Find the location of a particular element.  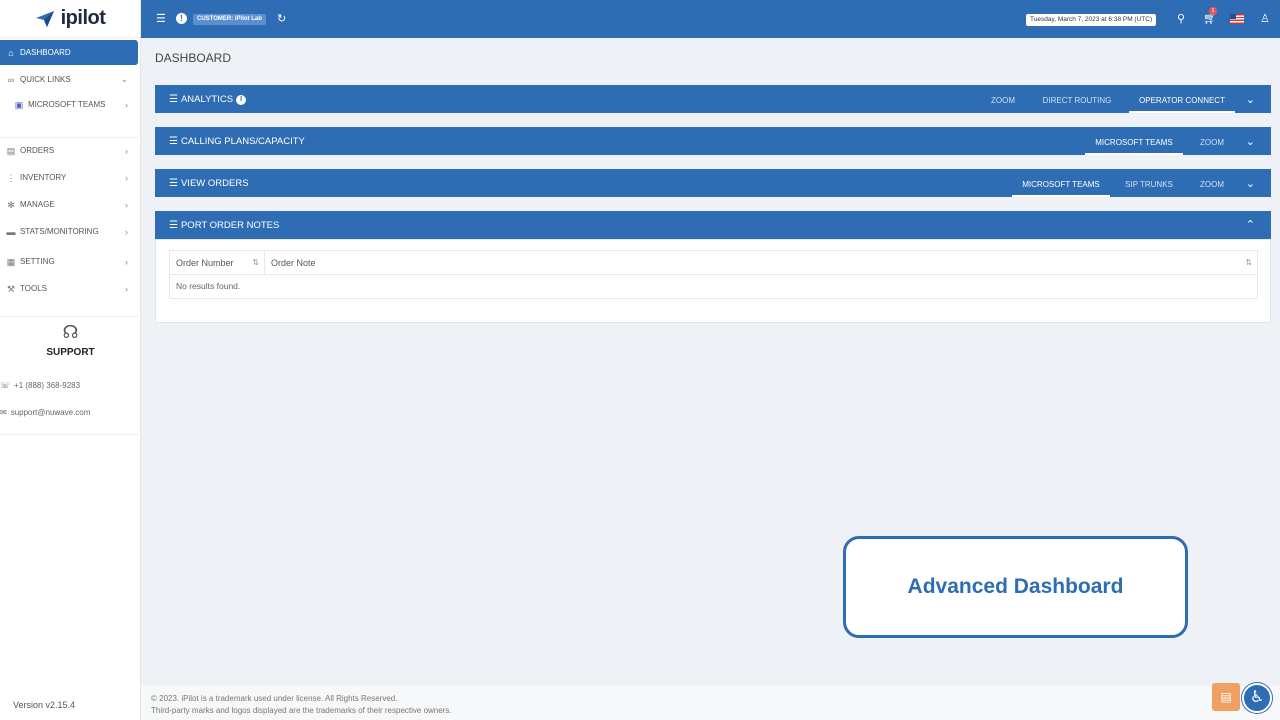

support-email: ✉ support@nuwave.com is located at coordinates (45, 412).